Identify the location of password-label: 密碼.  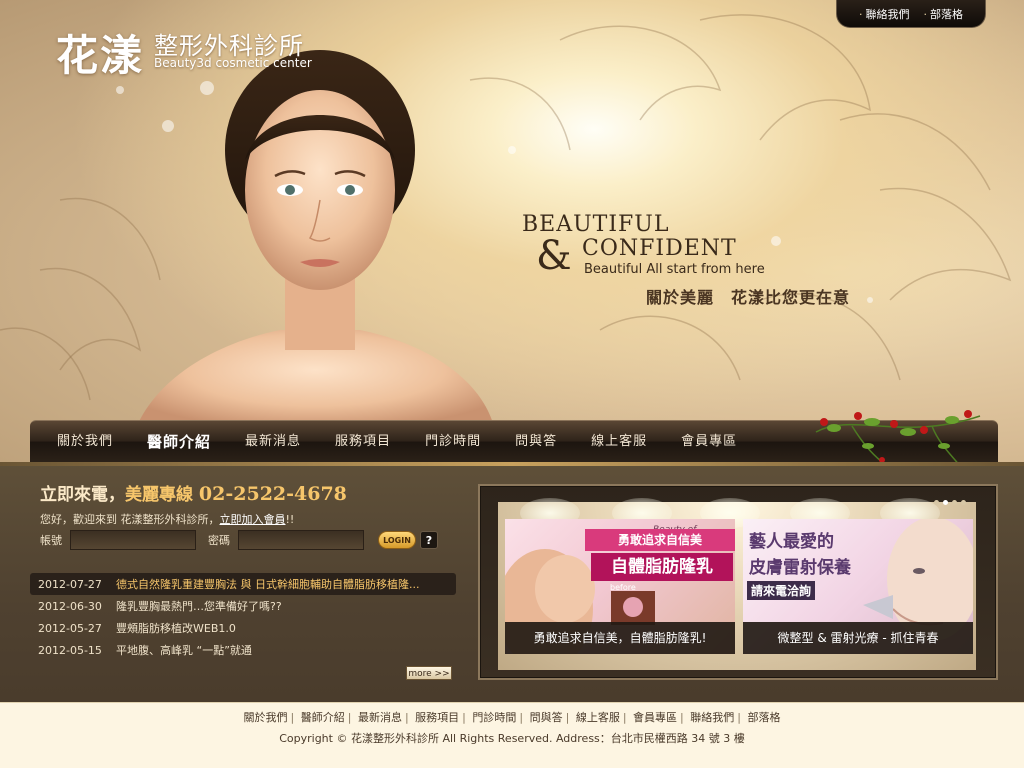
(219, 540).